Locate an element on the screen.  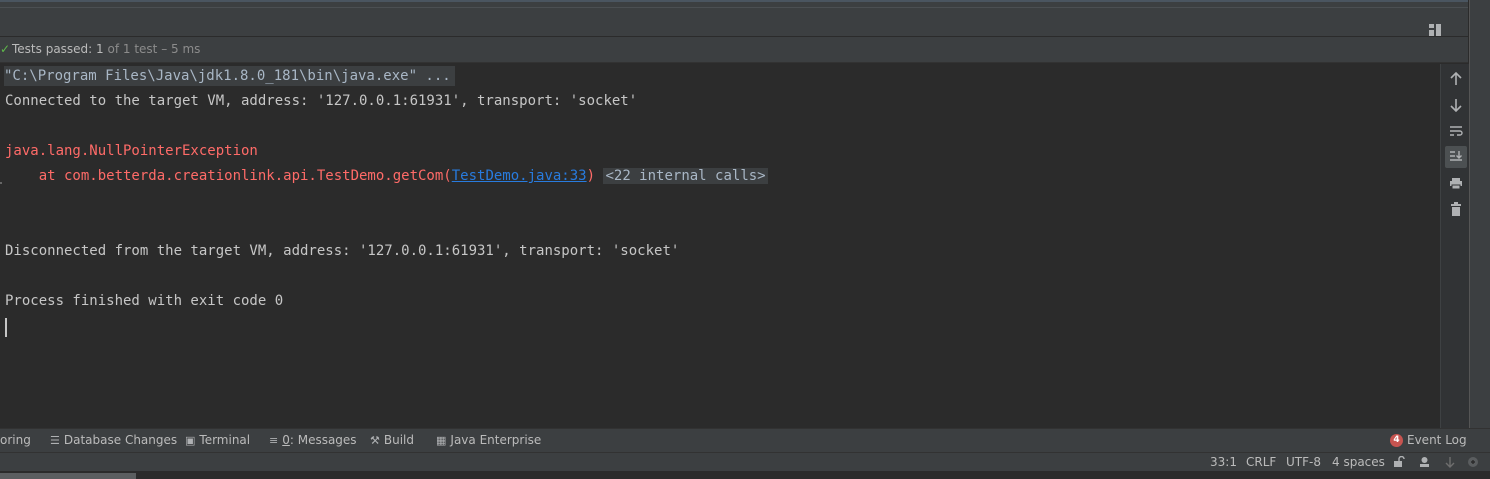
tab-profiling: oring is located at coordinates (15, 440).